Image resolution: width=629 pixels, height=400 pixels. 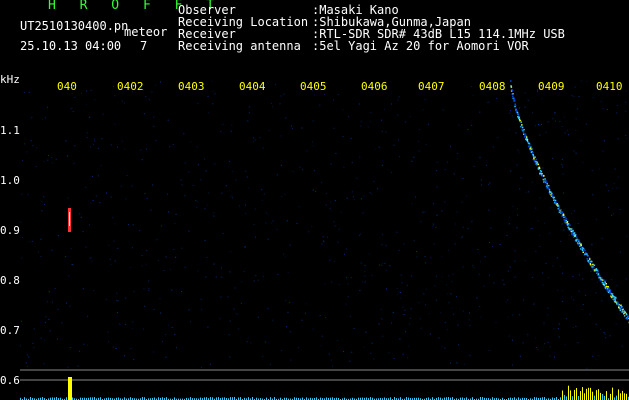 What do you see at coordinates (69, 219) in the screenshot?
I see `meteor-ping-highlight` at bounding box center [69, 219].